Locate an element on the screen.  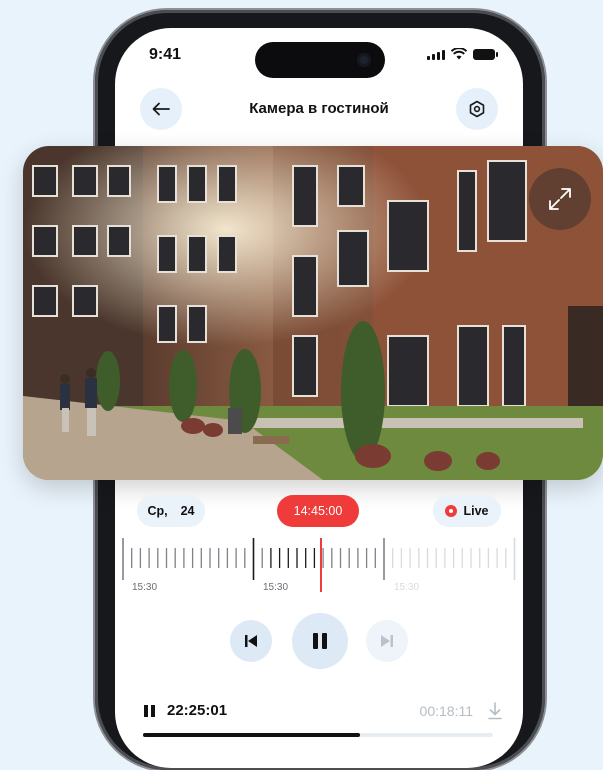
fullscreen-button is located at coordinates (560, 199).